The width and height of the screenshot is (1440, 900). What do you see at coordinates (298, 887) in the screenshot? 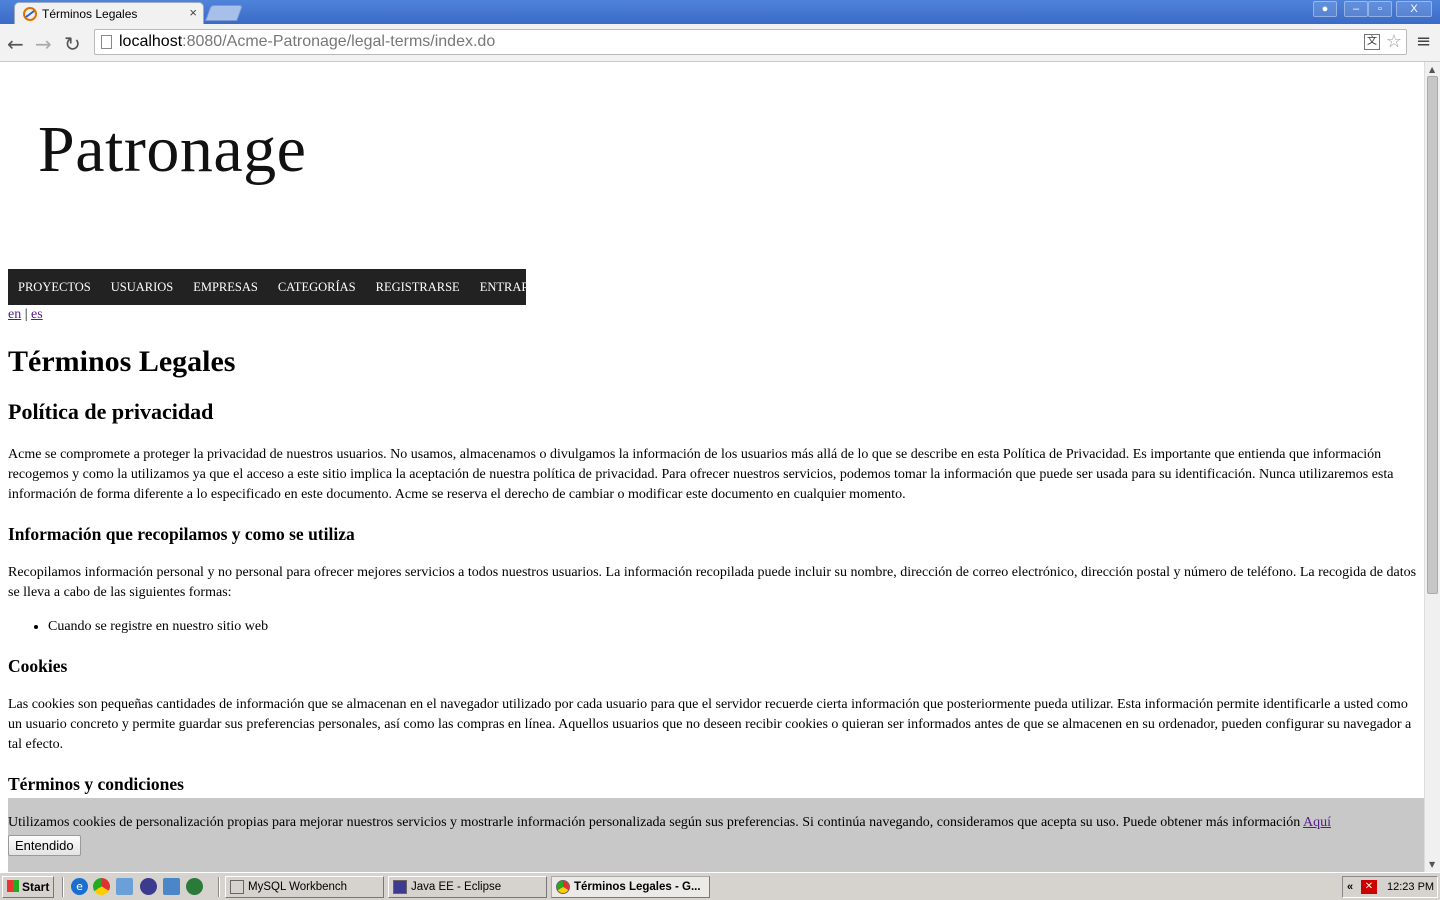
I see `task-label: MySQL Workbench` at bounding box center [298, 887].